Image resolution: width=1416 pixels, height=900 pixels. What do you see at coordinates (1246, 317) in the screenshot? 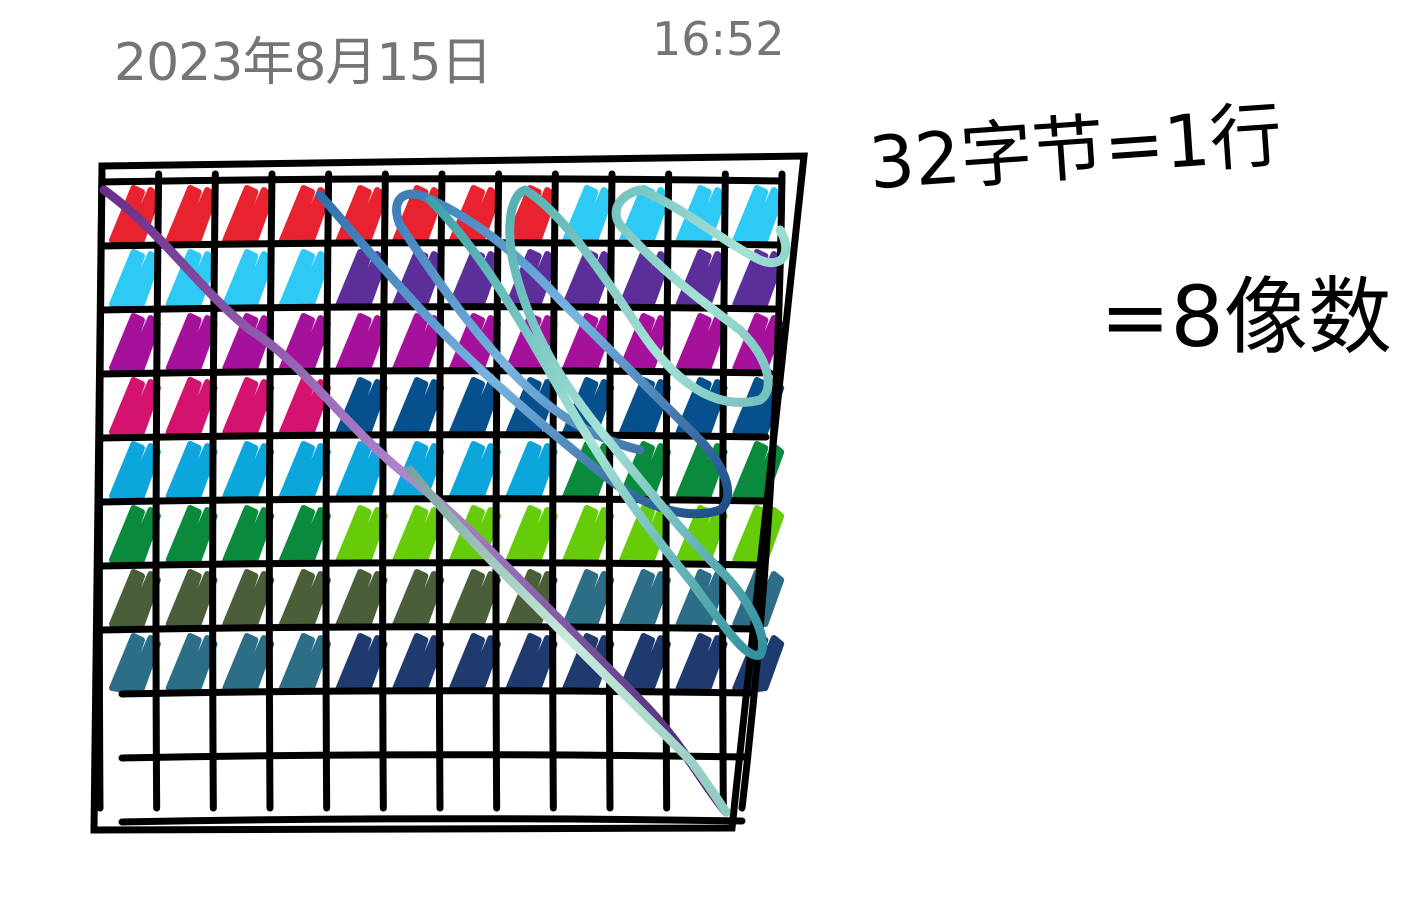
I see `note-line-2: =8像数` at bounding box center [1246, 317].